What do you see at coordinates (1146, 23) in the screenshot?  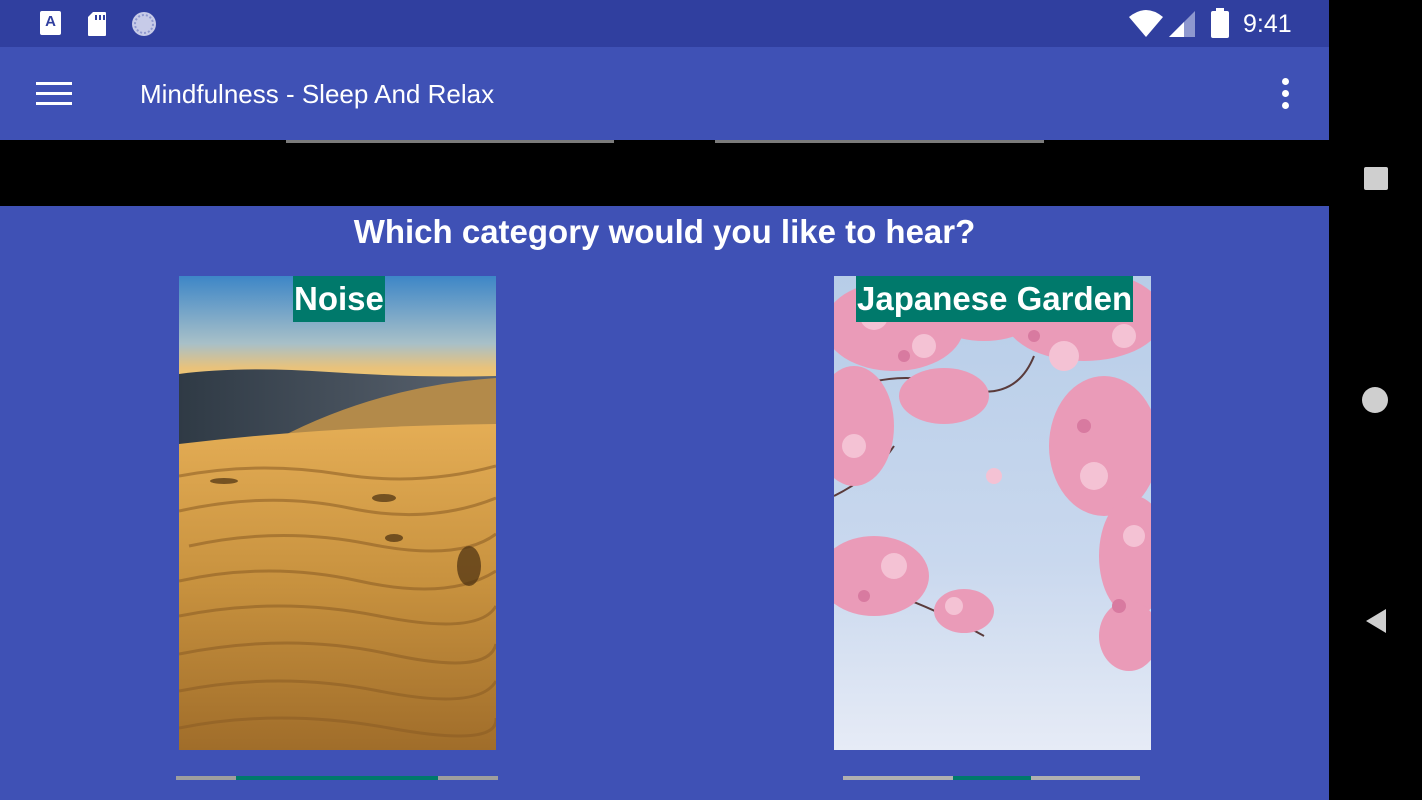 I see `wifi-icon` at bounding box center [1146, 23].